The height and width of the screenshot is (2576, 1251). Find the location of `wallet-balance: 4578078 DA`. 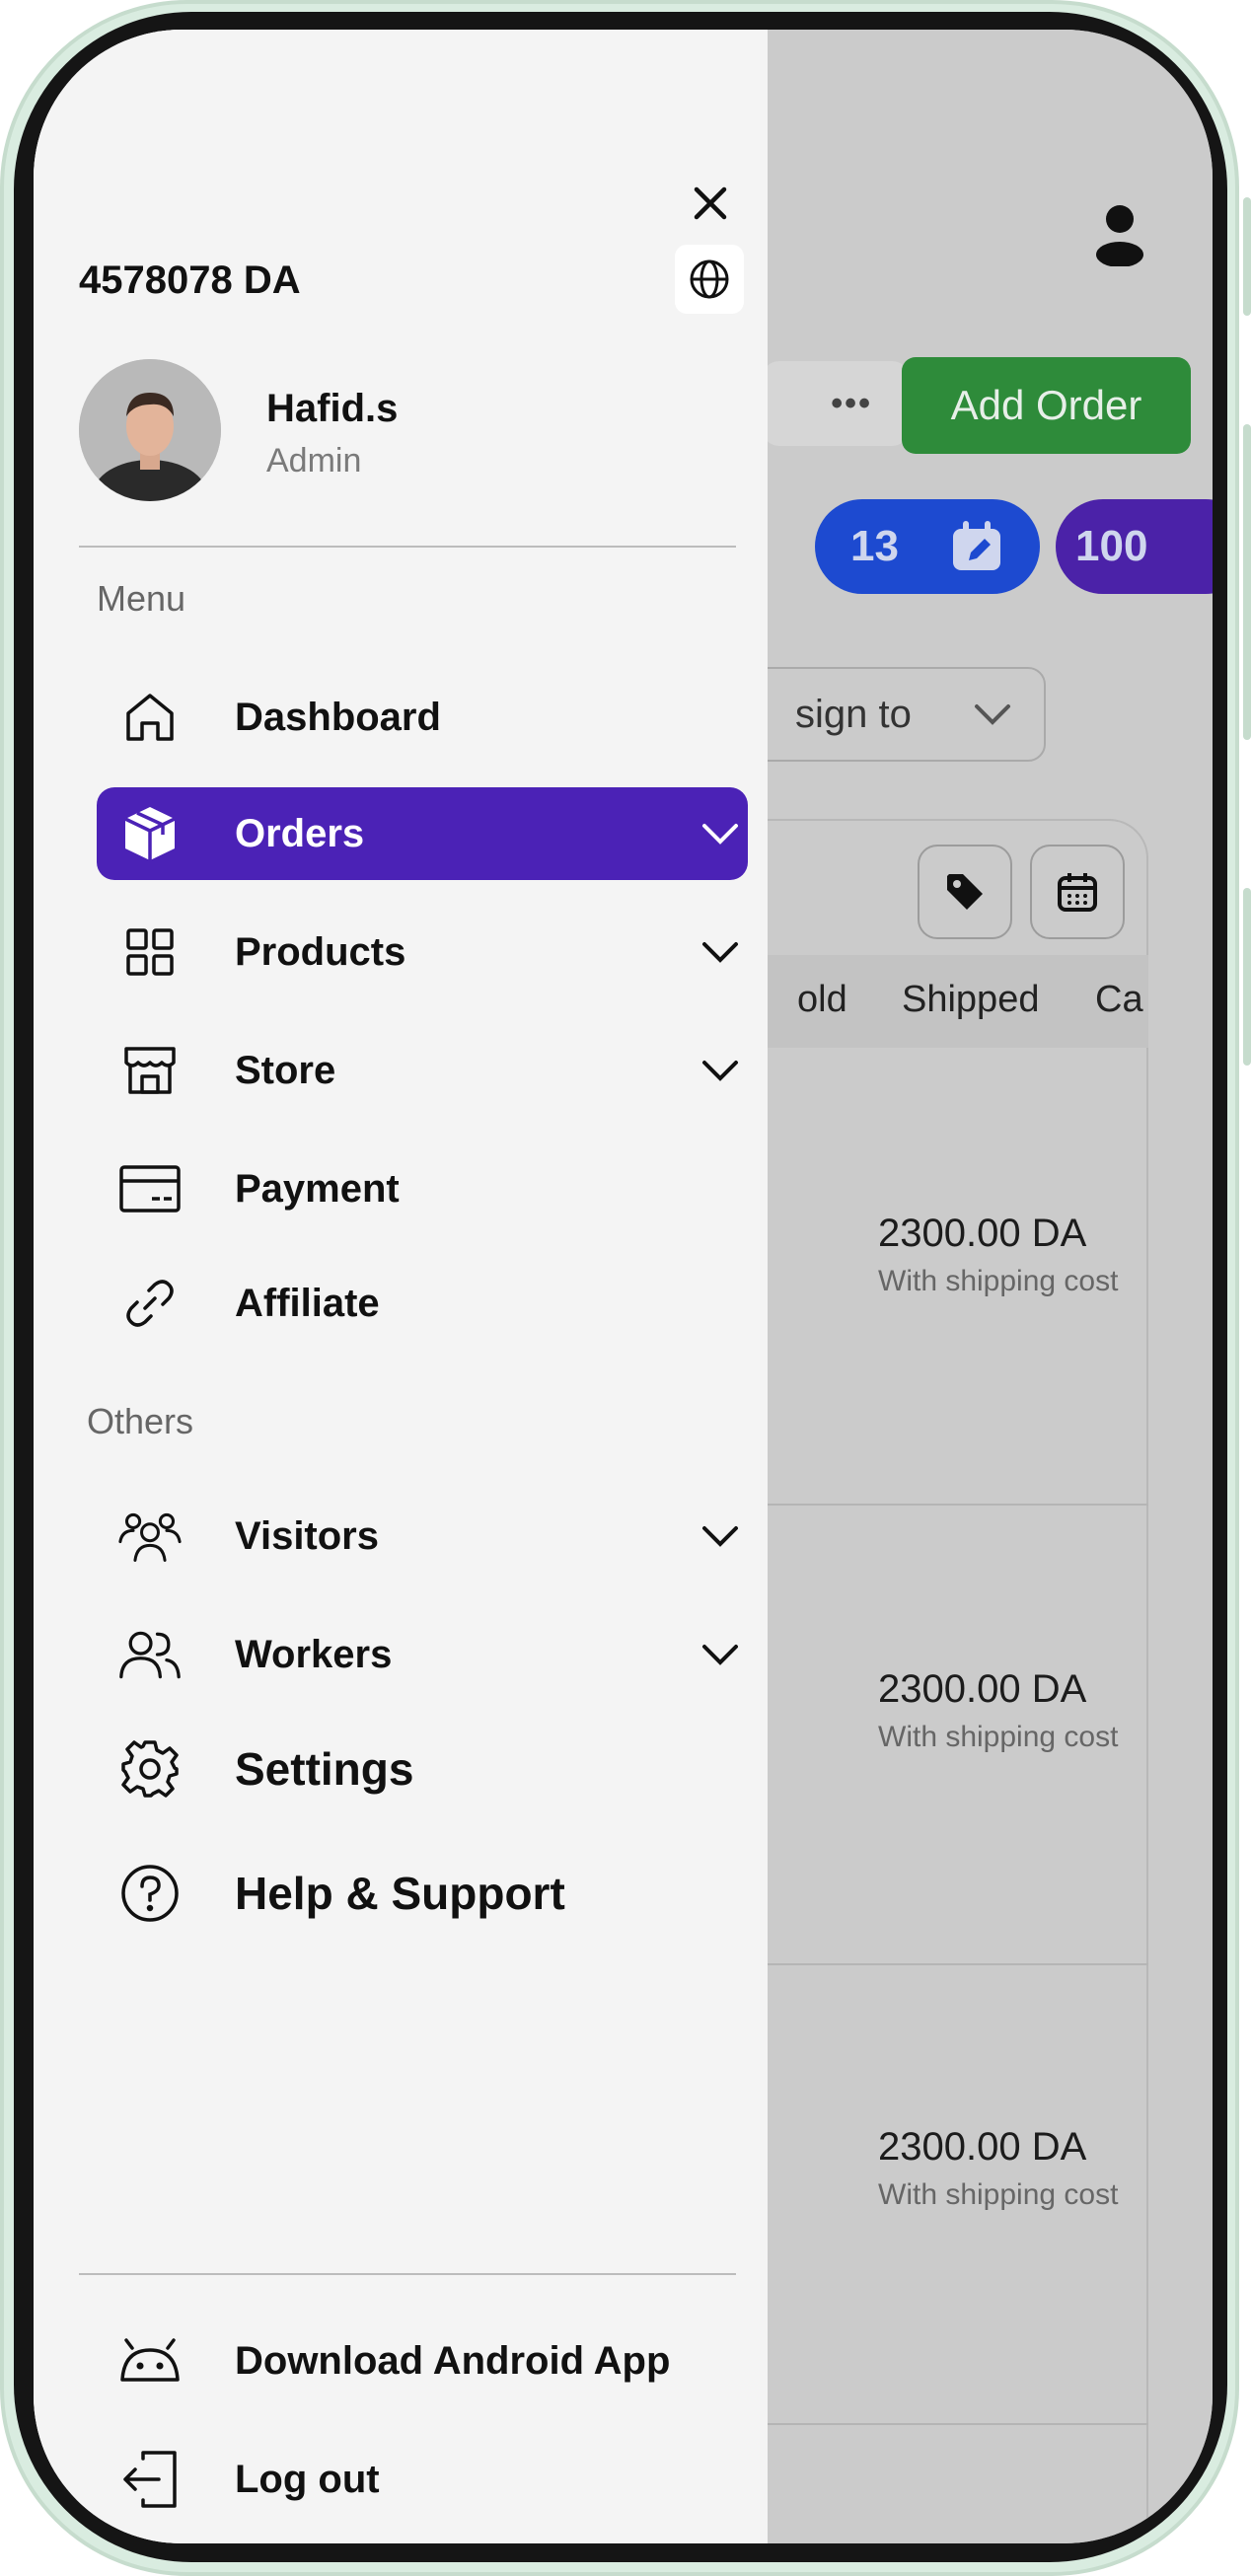

wallet-balance: 4578078 DA is located at coordinates (190, 280).